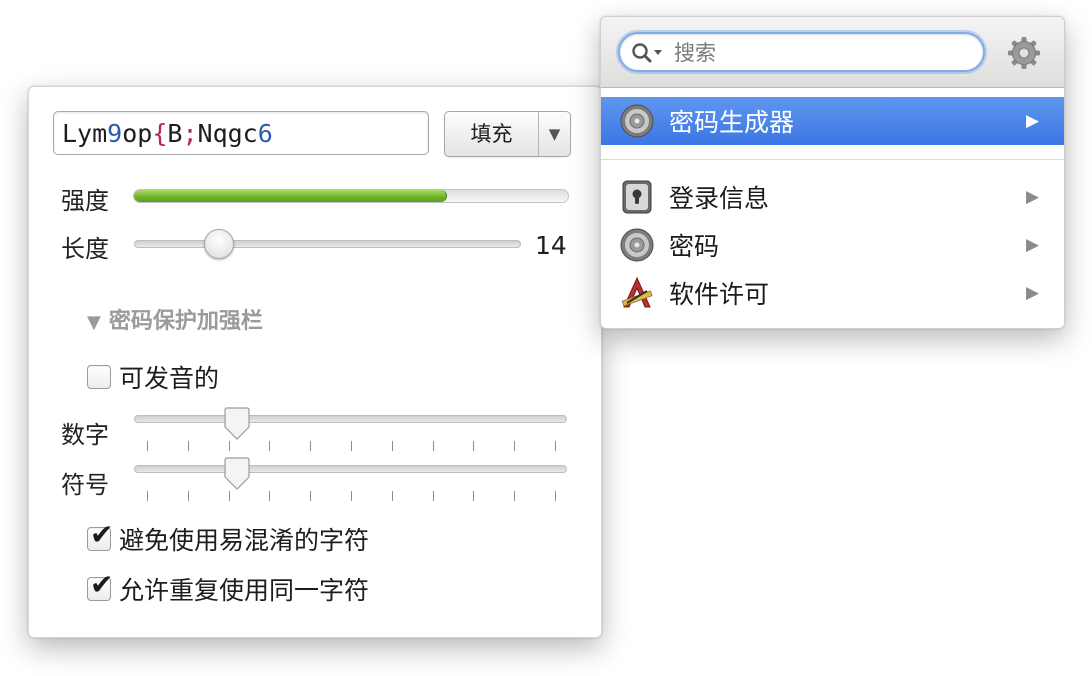 The image size is (1092, 676). I want to click on menu-item-label: 软件许可, so click(719, 294).